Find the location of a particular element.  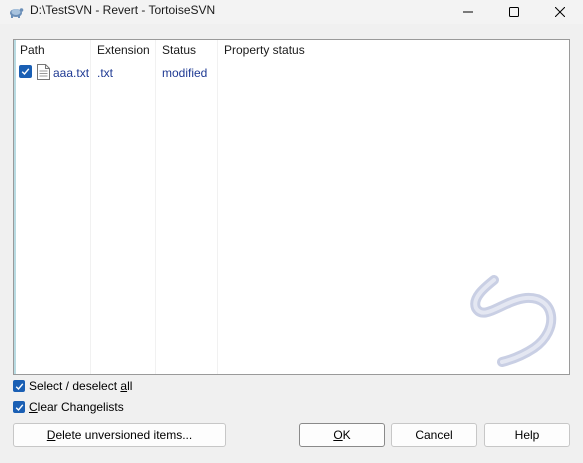

list-left-border is located at coordinates (15, 207).